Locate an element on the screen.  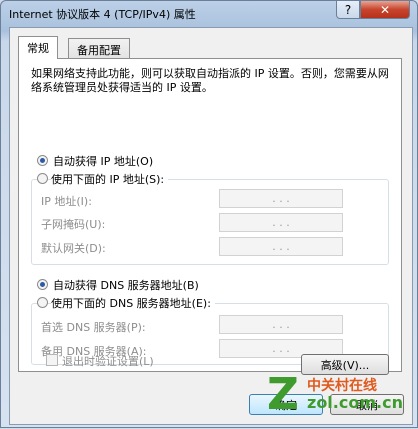
default-gateway-input: . . . is located at coordinates (281, 246).